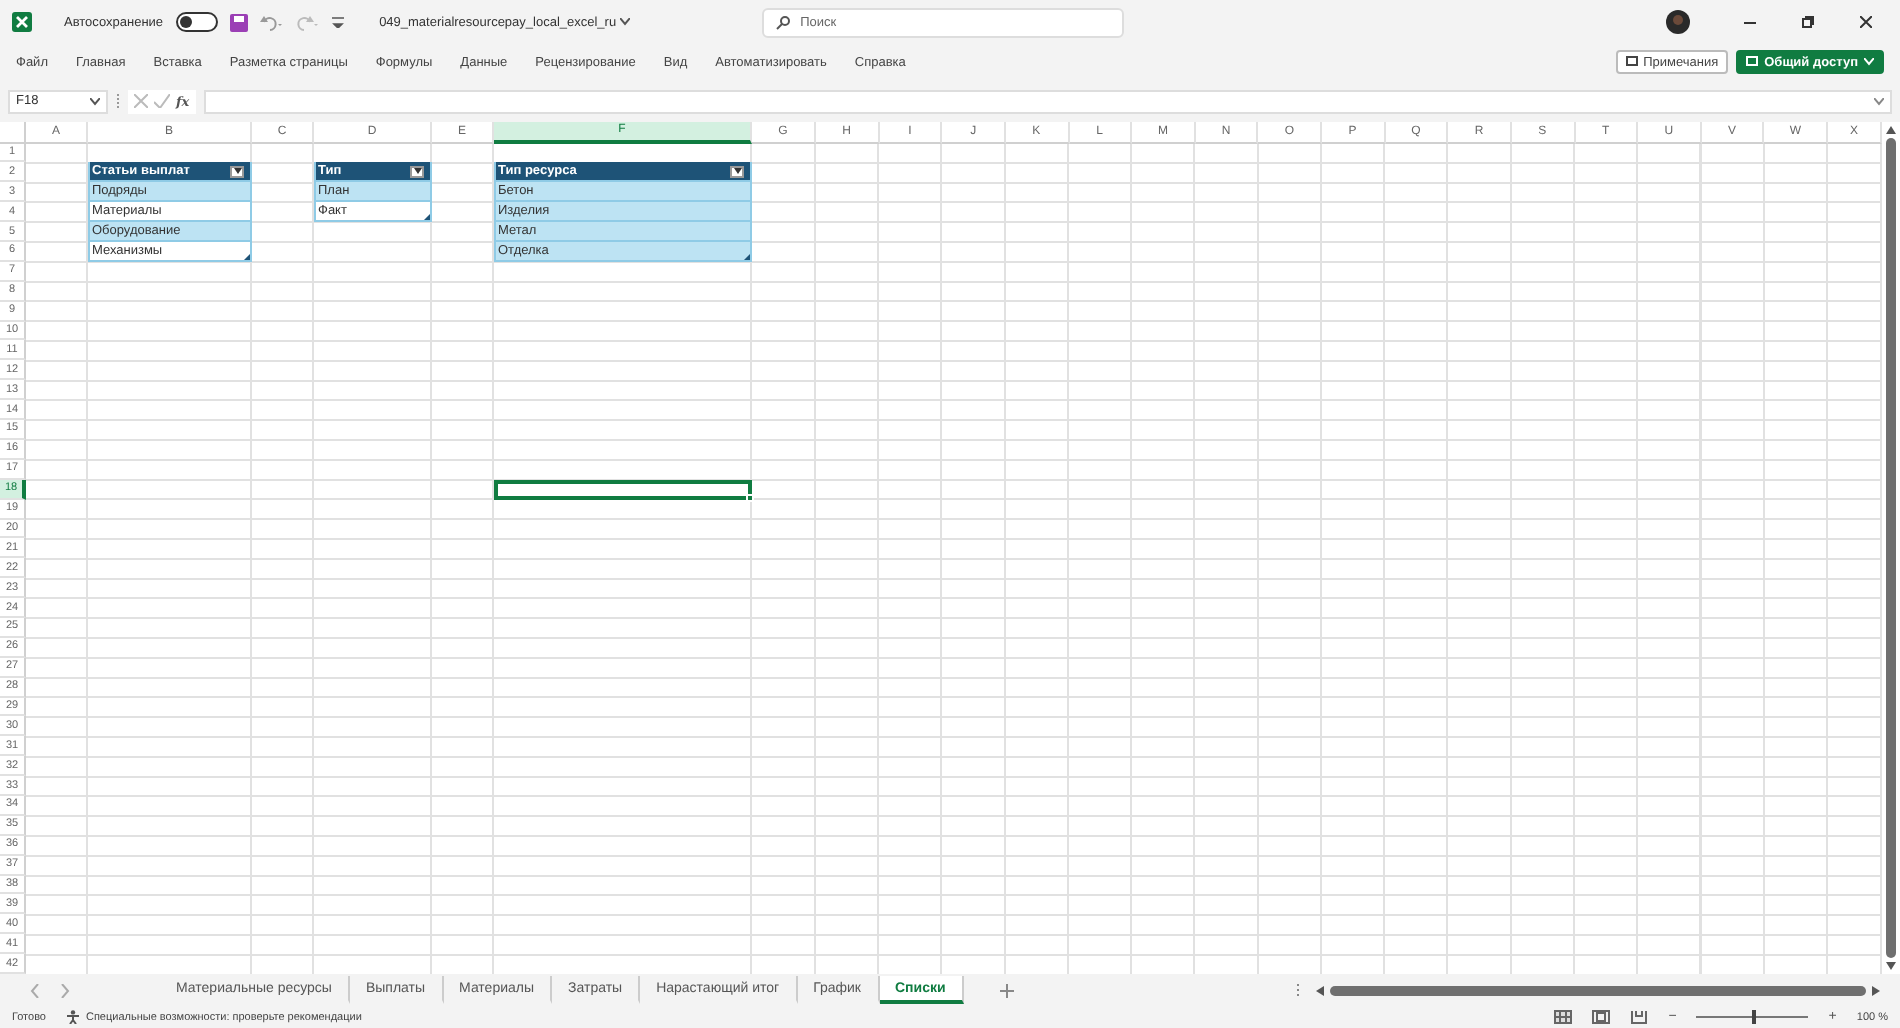  What do you see at coordinates (1047, 101) in the screenshot?
I see `formula-field` at bounding box center [1047, 101].